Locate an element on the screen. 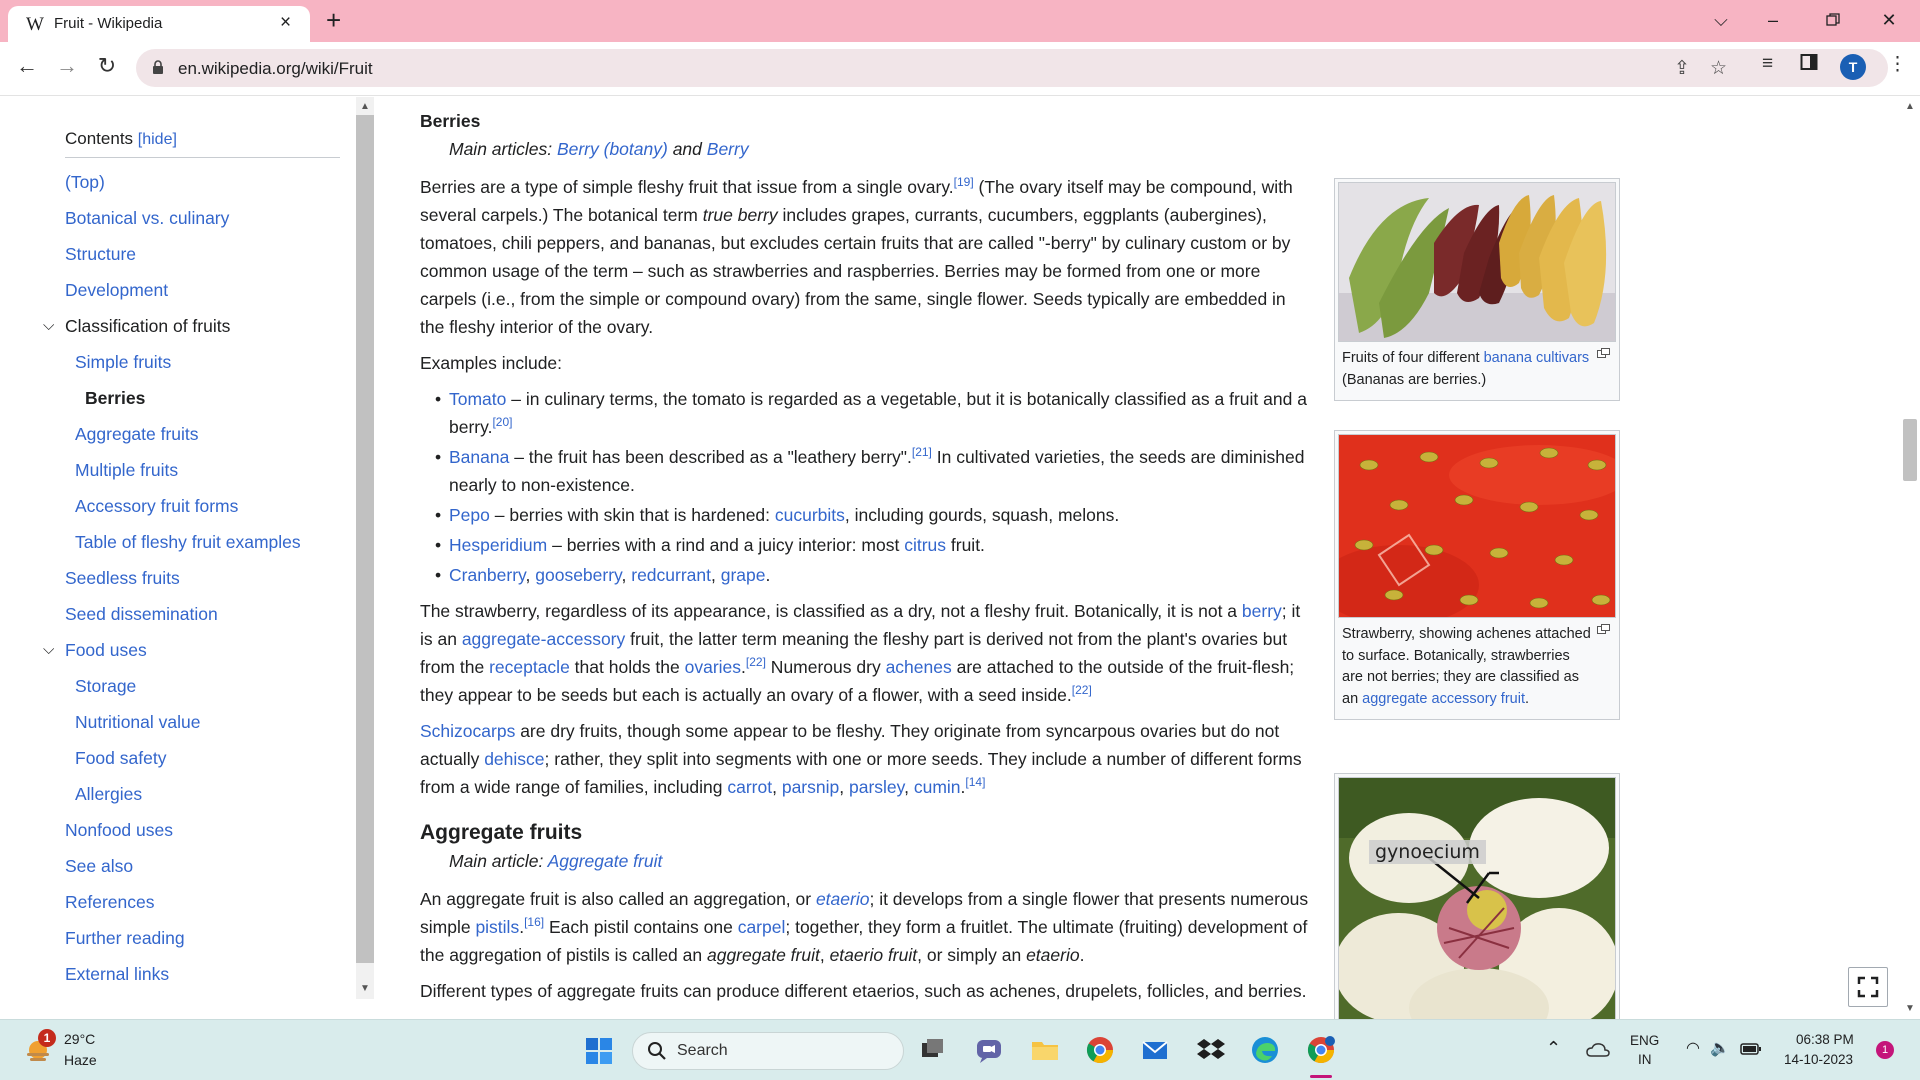 This screenshot has height=1080, width=1920. link-aggregate-accessory: aggregate-accessory is located at coordinates (543, 639).